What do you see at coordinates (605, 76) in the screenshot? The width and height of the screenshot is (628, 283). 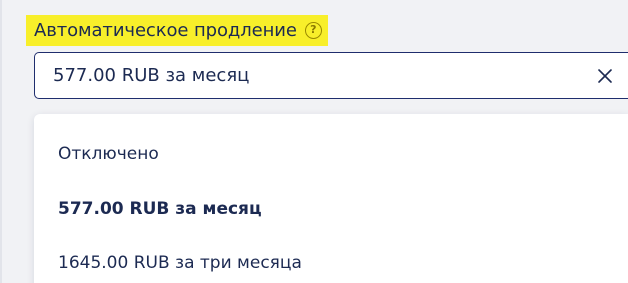 I see `close-icon` at bounding box center [605, 76].